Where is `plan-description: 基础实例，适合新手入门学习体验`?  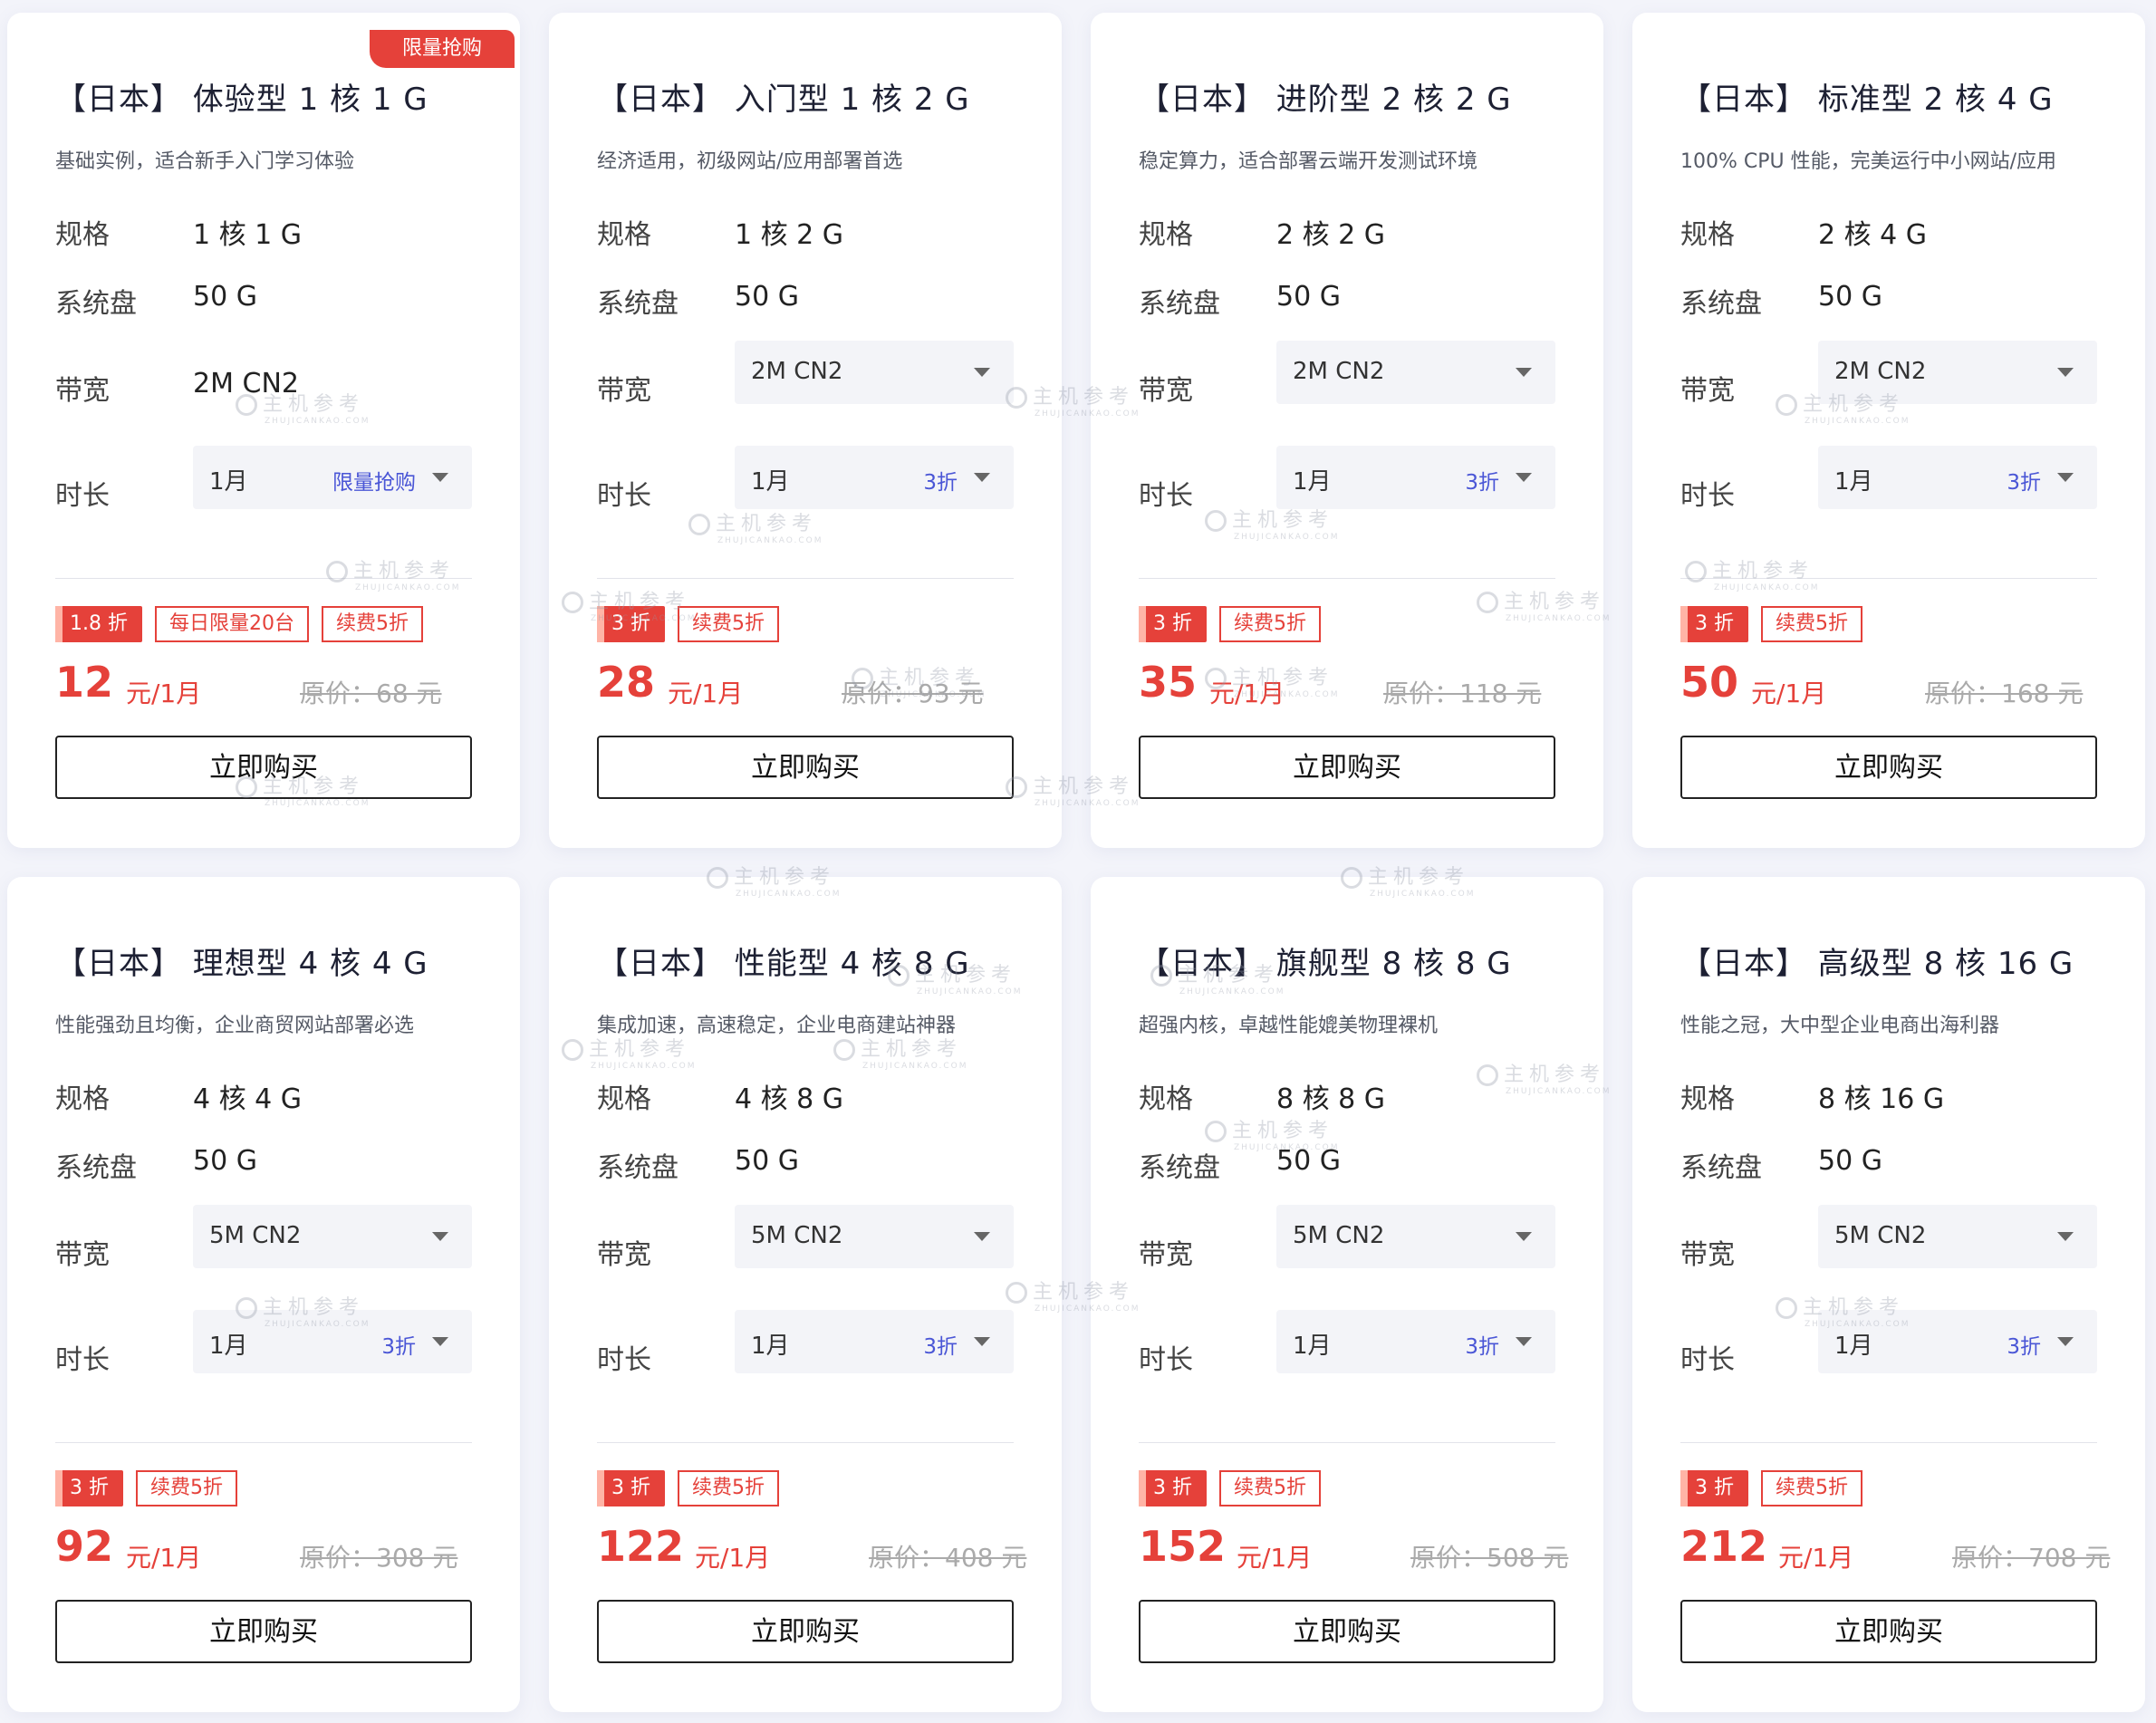
plan-description: 基础实例，适合新手入门学习体验 is located at coordinates (205, 161).